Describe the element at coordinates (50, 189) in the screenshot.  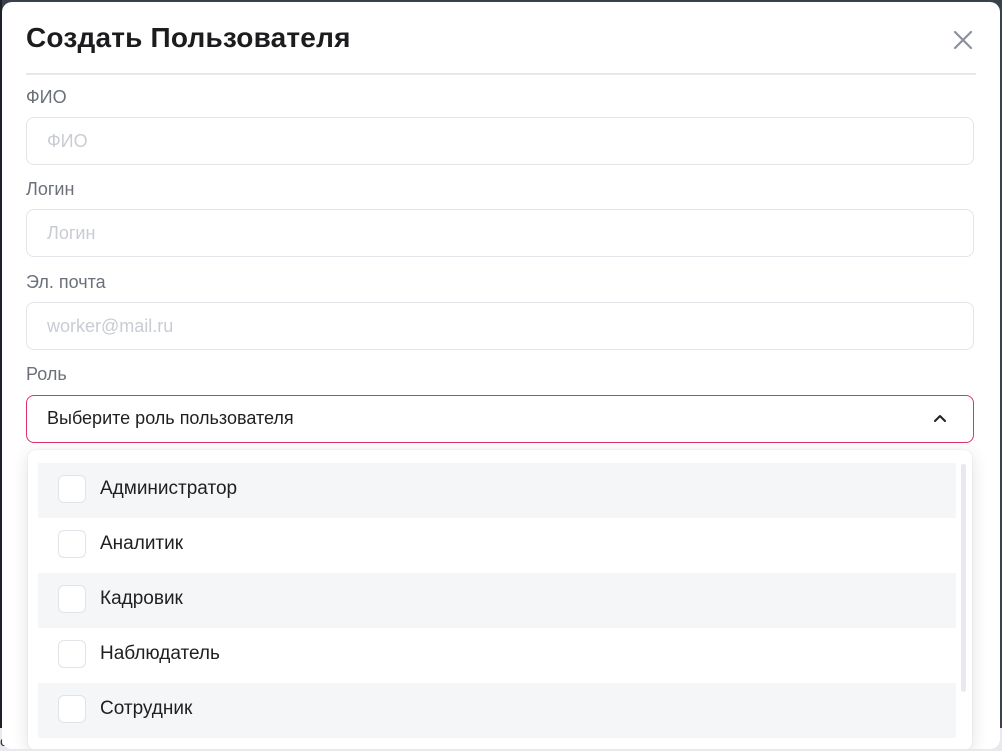
I see `login-label: Логин` at that location.